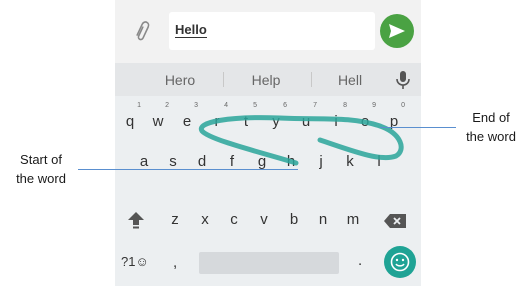  I want to click on key-label: b, so click(294, 219).